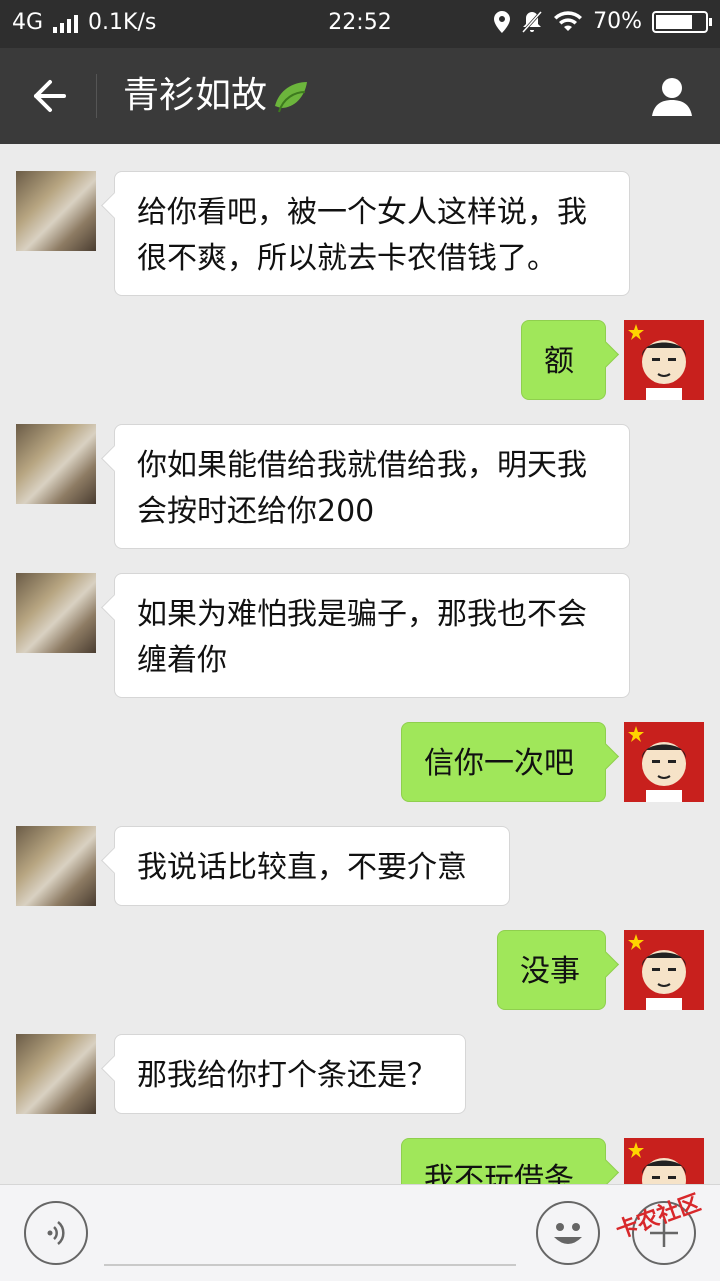  What do you see at coordinates (532, 21) in the screenshot?
I see `mute-bell-icon` at bounding box center [532, 21].